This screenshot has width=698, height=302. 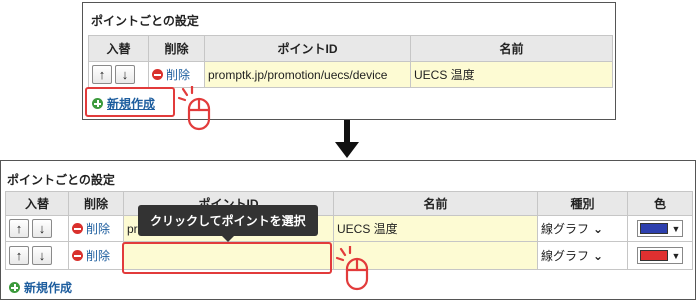 I want to click on col-point-id: ポイントID, so click(x=307, y=48).